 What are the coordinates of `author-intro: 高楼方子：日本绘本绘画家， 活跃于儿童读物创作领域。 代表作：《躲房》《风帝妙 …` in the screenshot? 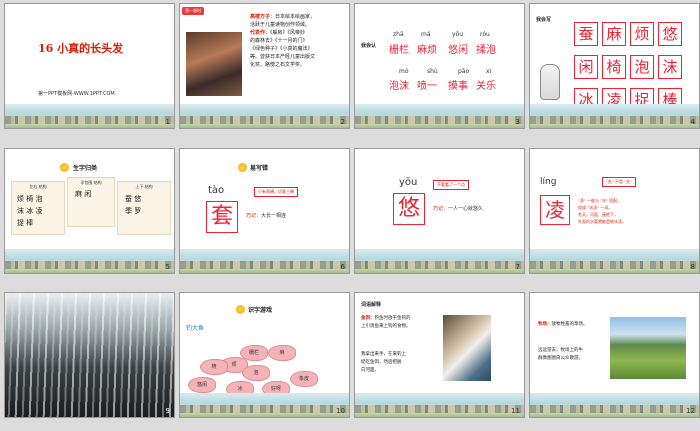 It's located at (282, 41).